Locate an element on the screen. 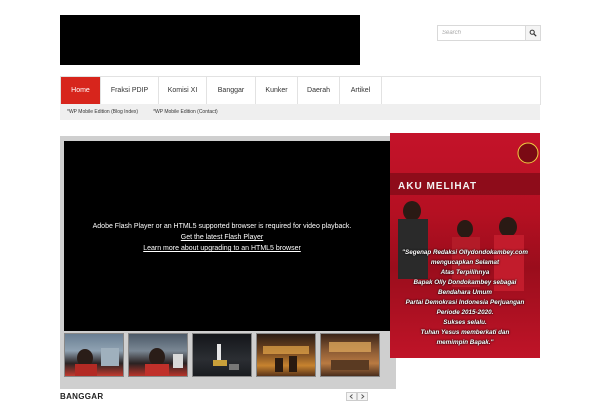 The height and width of the screenshot is (401, 600). nav-item-daerah: Daerah is located at coordinates (319, 90).